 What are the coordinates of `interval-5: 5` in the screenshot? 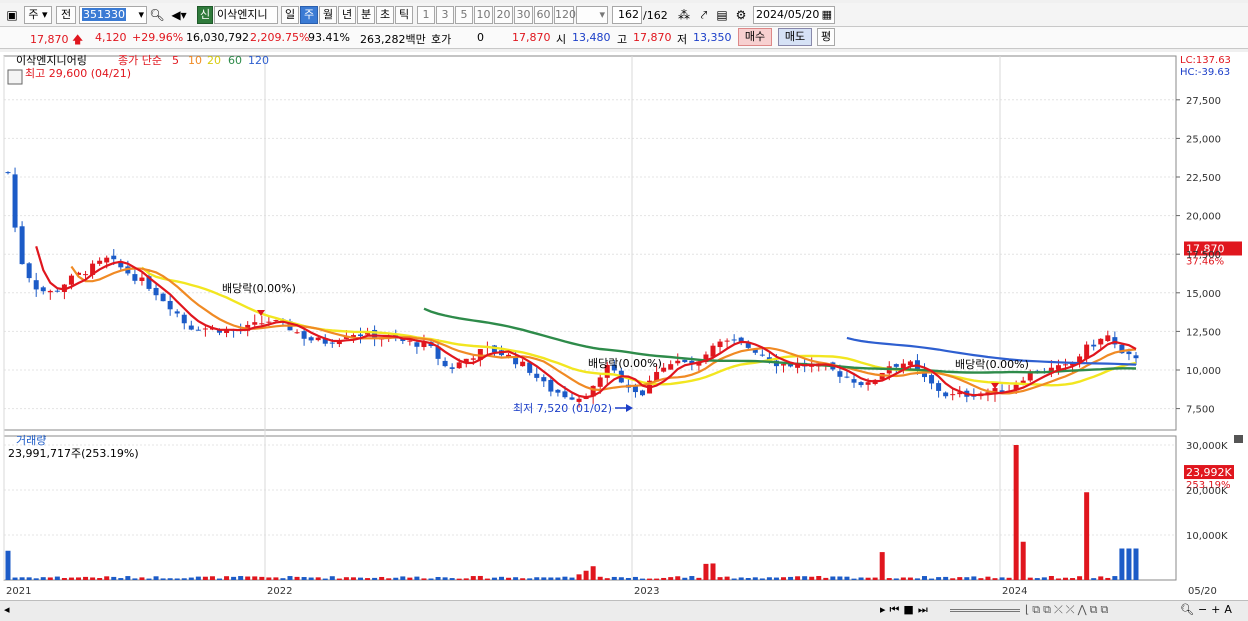 It's located at (464, 15).